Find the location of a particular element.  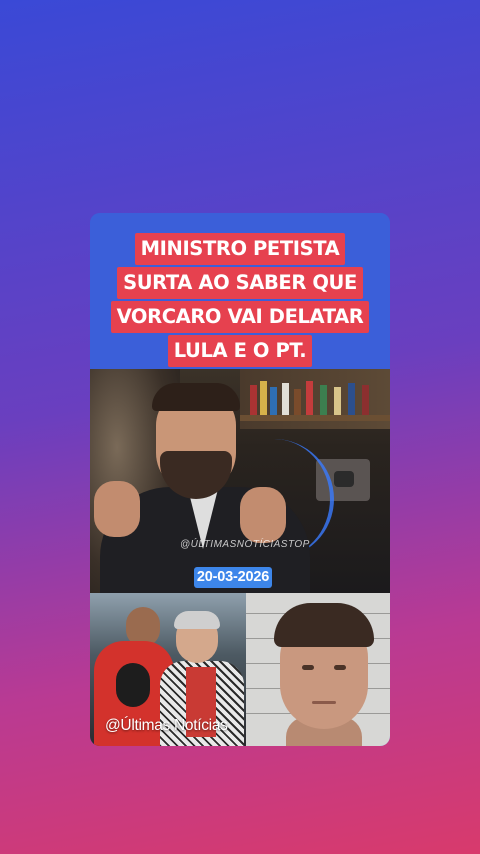

headline-line: SURTA AO SABER QUE is located at coordinates (240, 283).